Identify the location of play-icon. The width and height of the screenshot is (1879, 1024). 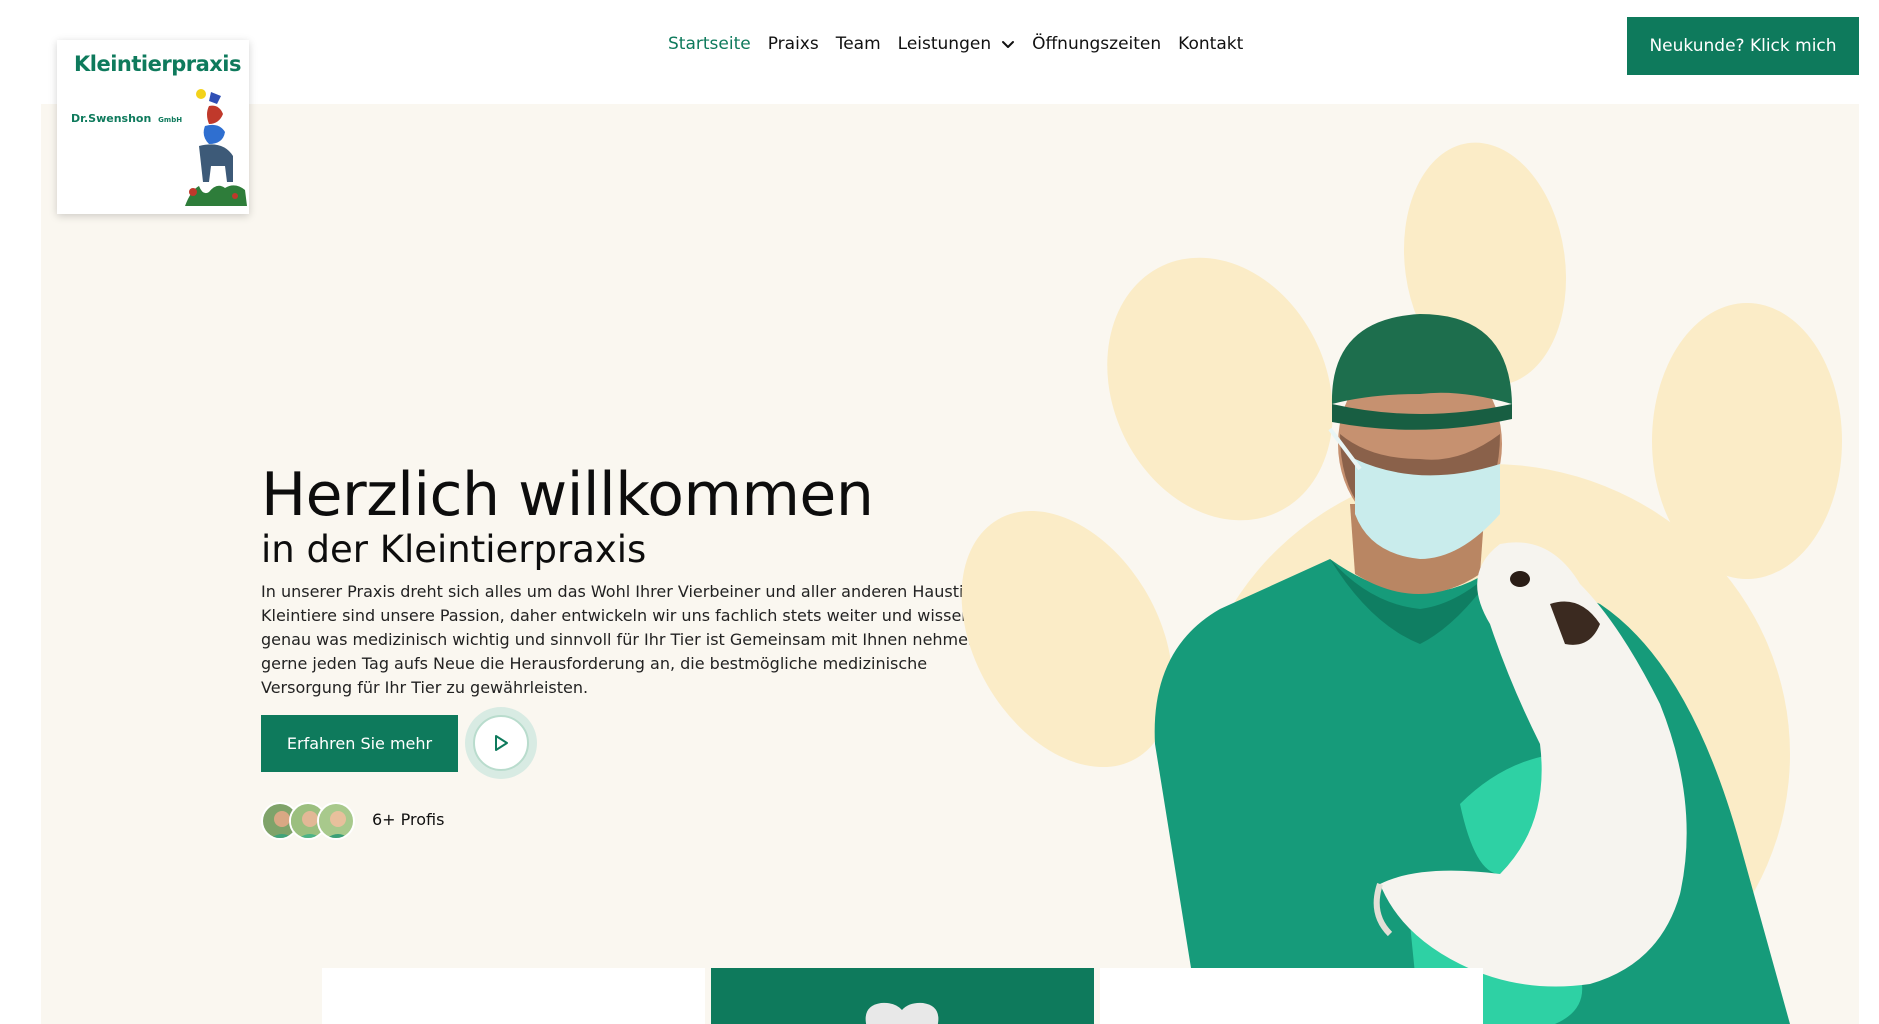
(501, 743).